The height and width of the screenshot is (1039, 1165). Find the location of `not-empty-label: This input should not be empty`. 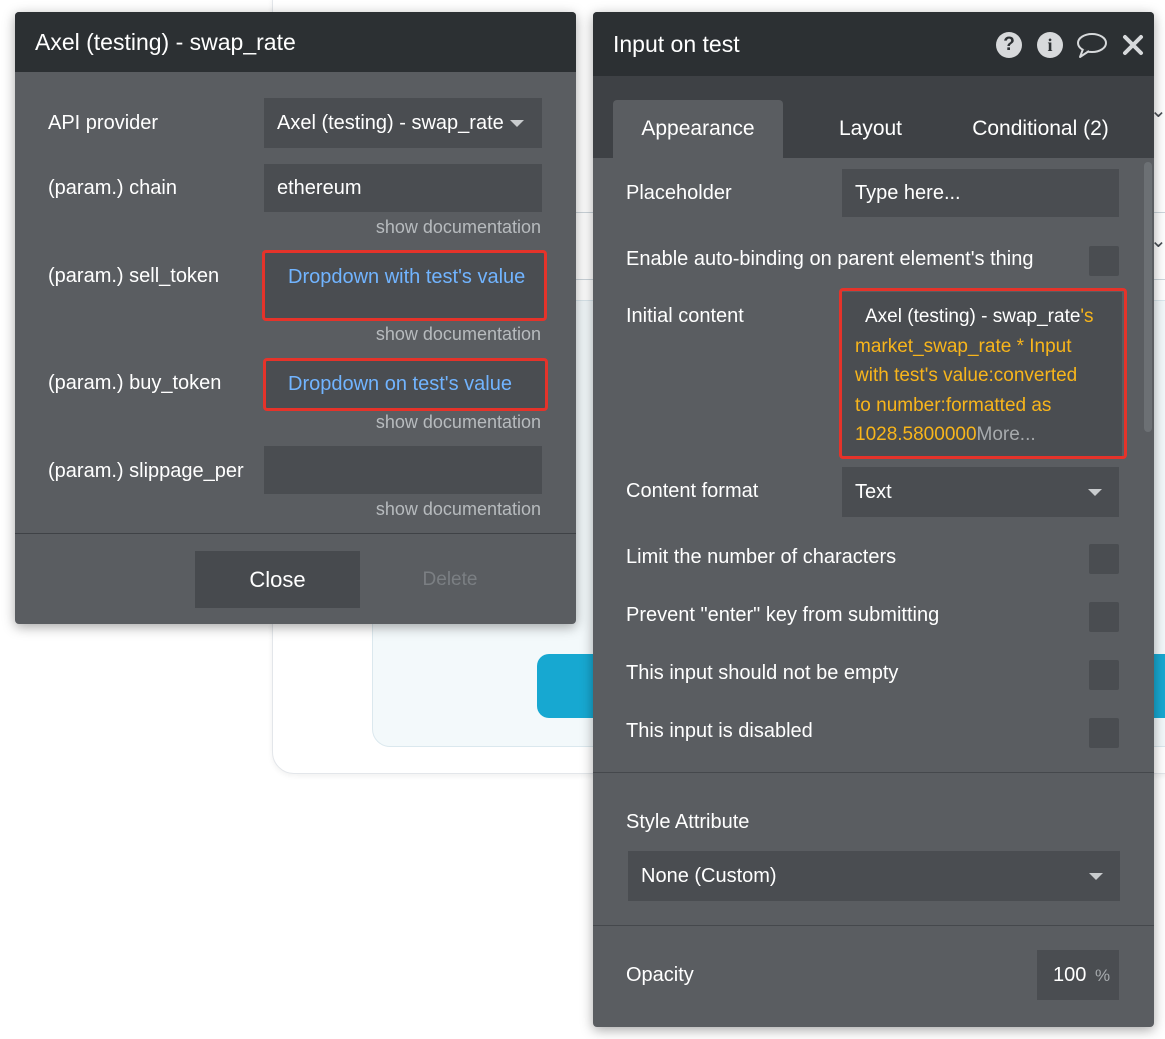

not-empty-label: This input should not be empty is located at coordinates (762, 673).